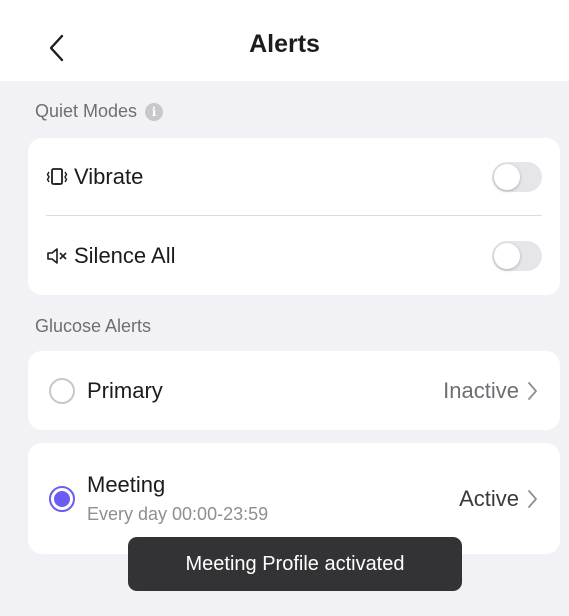 The height and width of the screenshot is (616, 569). Describe the element at coordinates (57, 256) in the screenshot. I see `speaker-mute-icon` at that location.